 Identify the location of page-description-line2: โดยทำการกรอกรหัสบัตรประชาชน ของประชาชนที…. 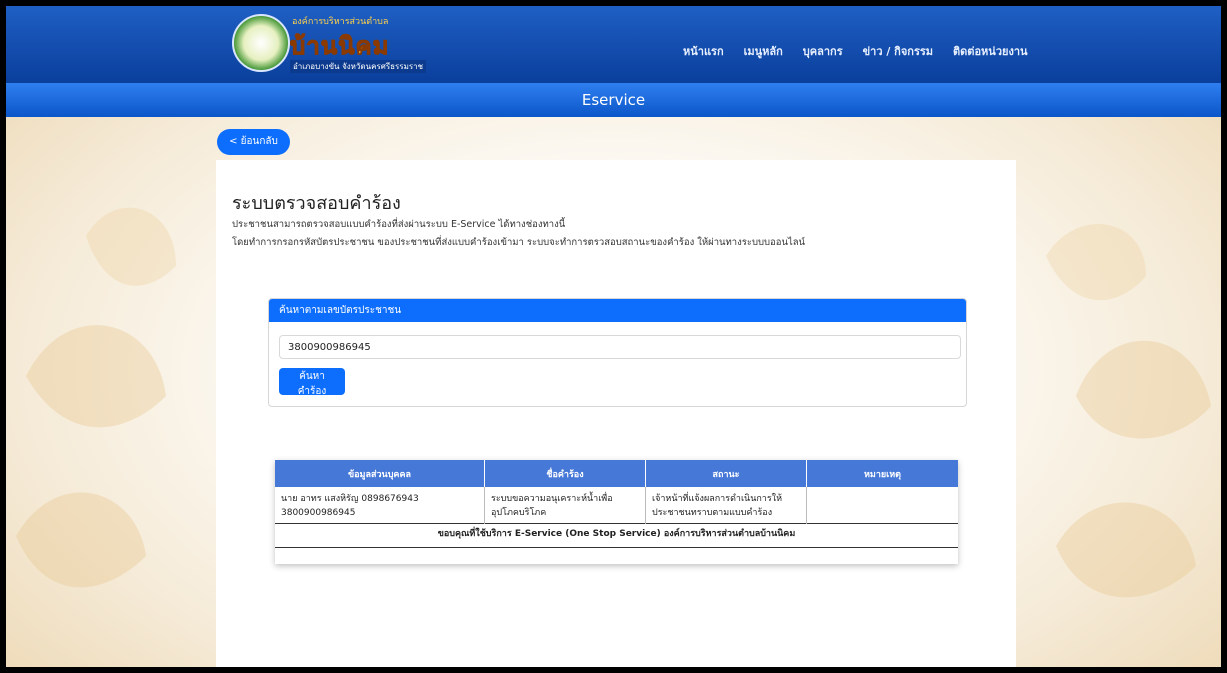
(519, 242).